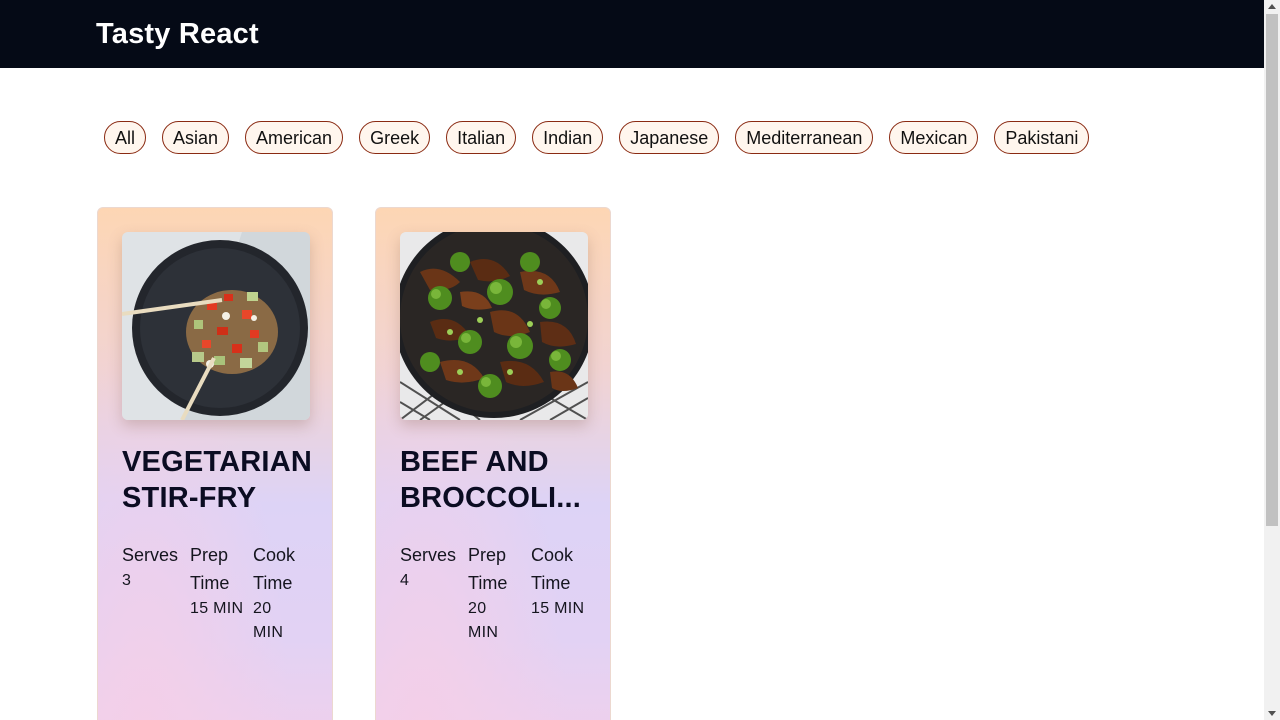 The height and width of the screenshot is (720, 1280). Describe the element at coordinates (262, 608) in the screenshot. I see `cook-value-line-1: 20` at that location.